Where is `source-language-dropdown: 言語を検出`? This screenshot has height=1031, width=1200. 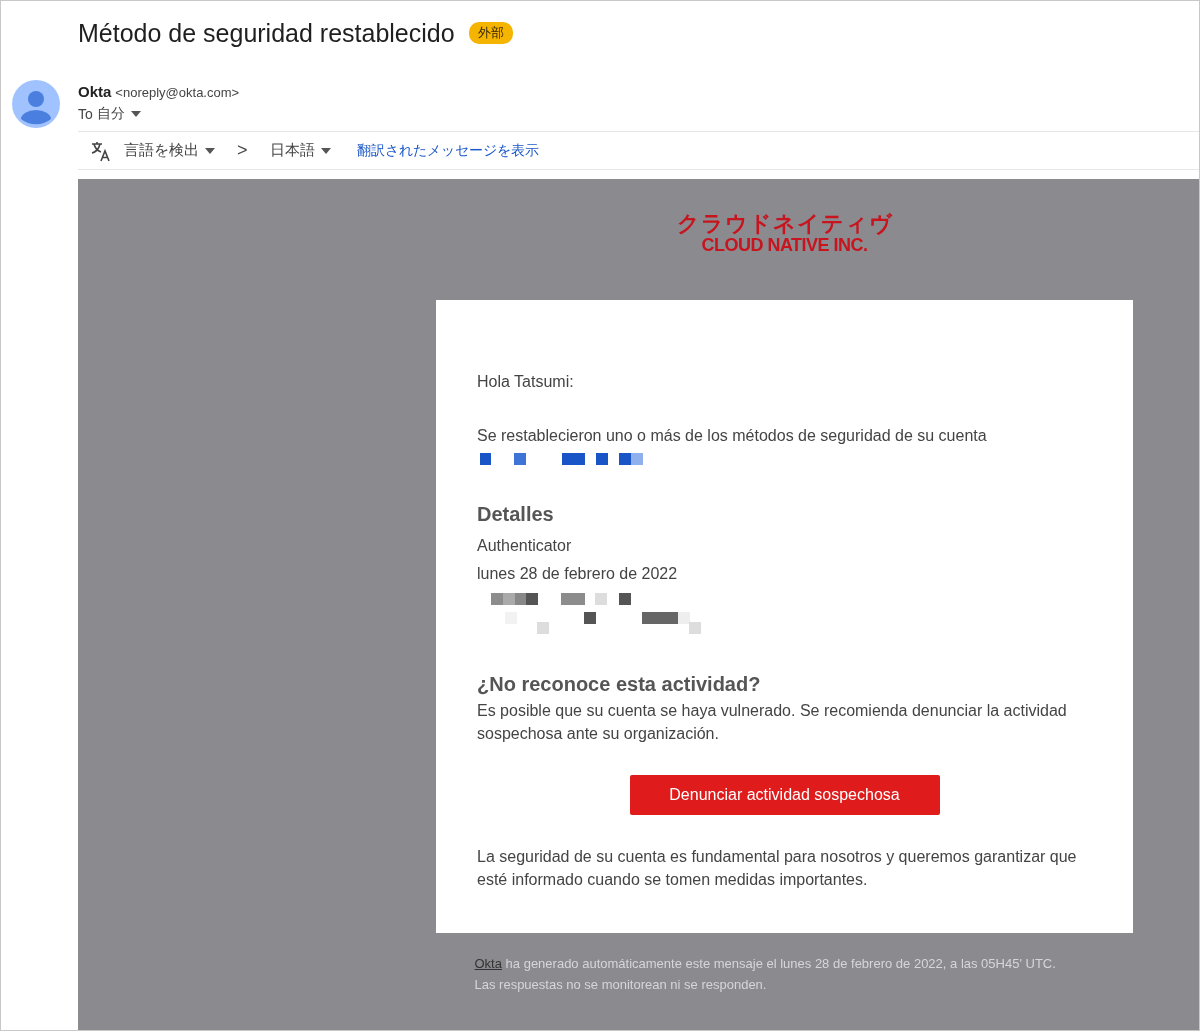
source-language-dropdown: 言語を検出 is located at coordinates (169, 150).